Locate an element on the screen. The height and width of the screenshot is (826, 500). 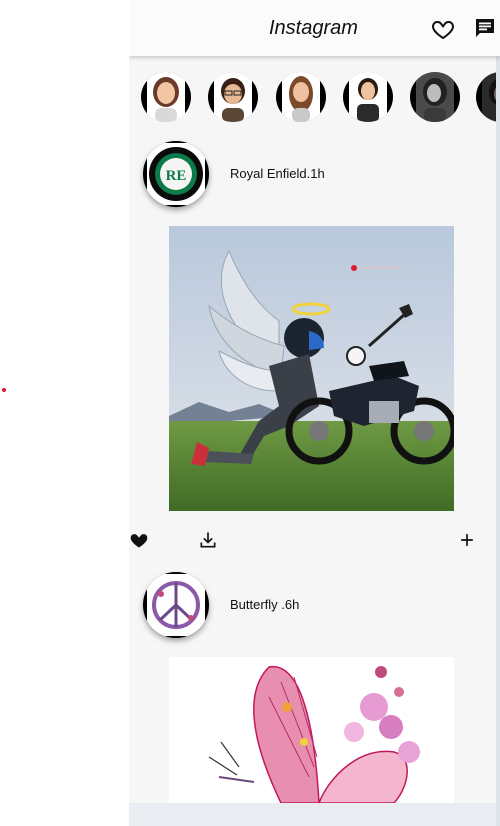
peace-butterfly-logo is located at coordinates (176, 605).